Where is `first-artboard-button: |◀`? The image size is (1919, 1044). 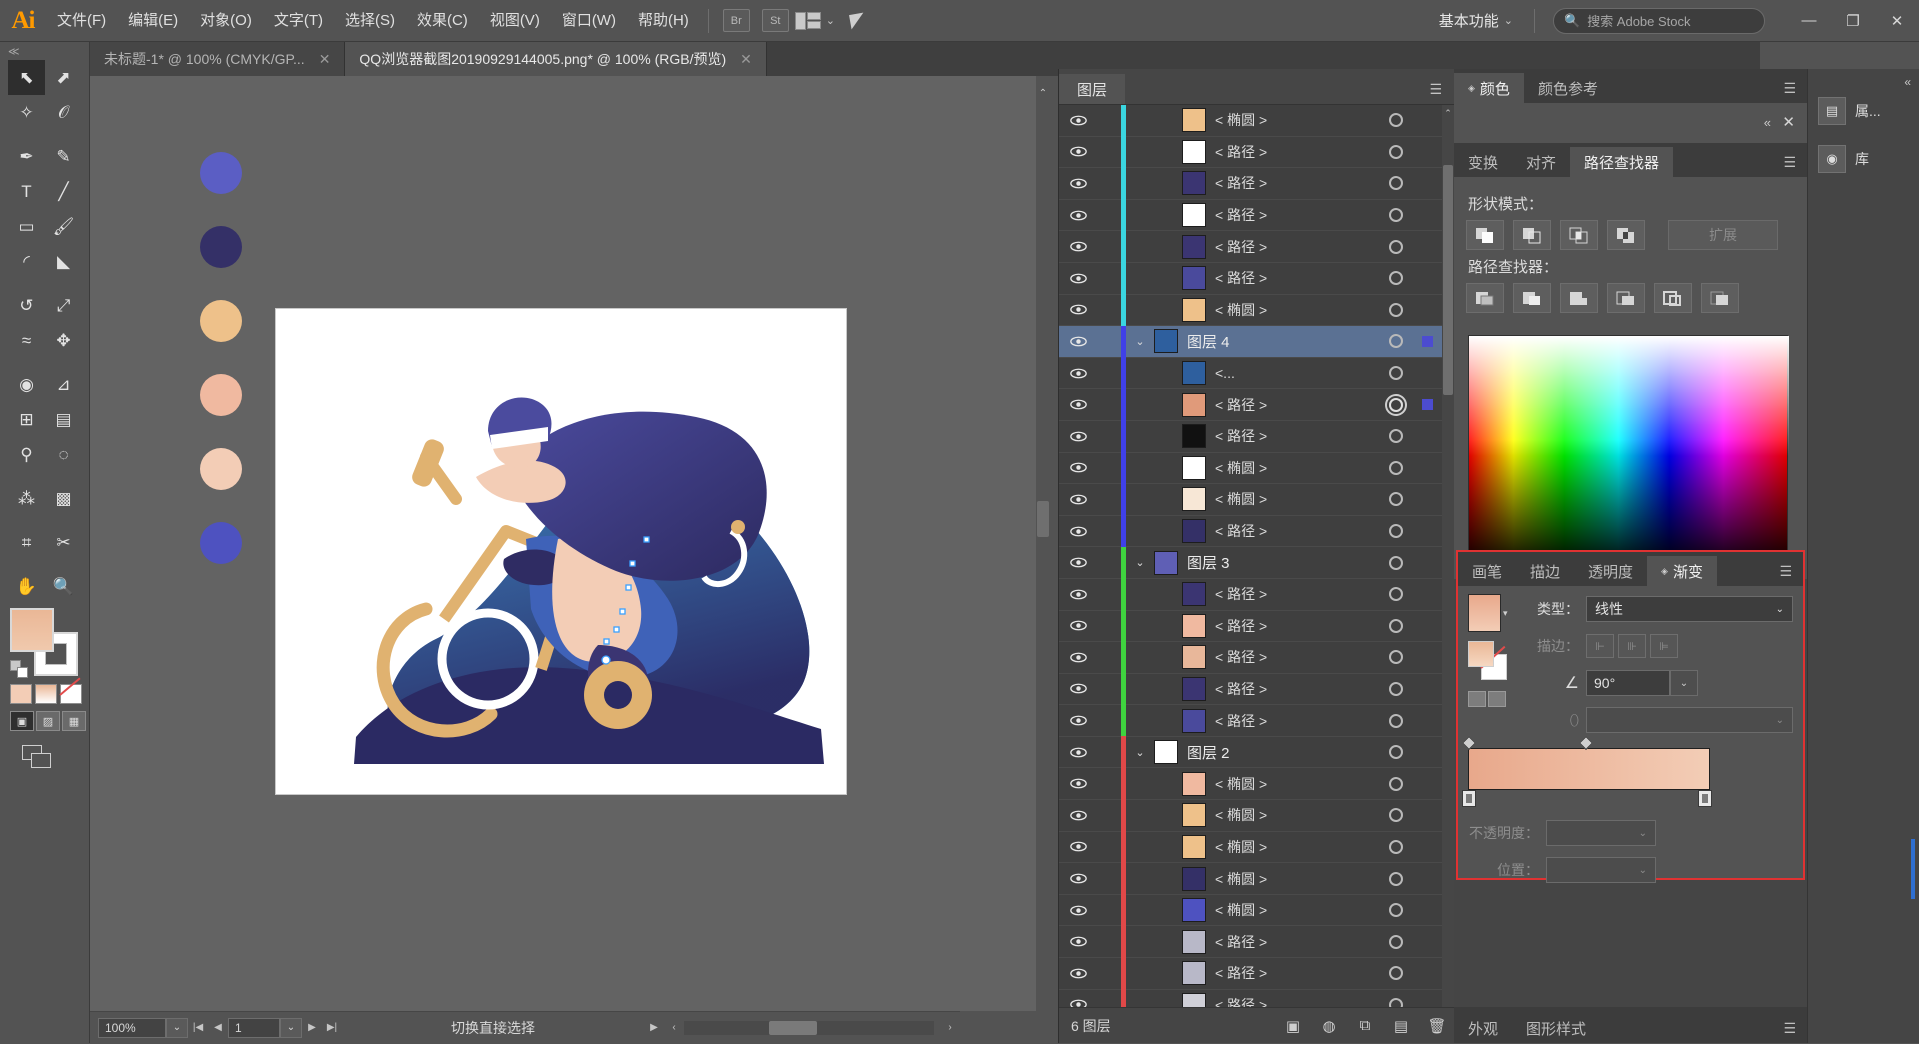 first-artboard-button: |◀ is located at coordinates (198, 1028).